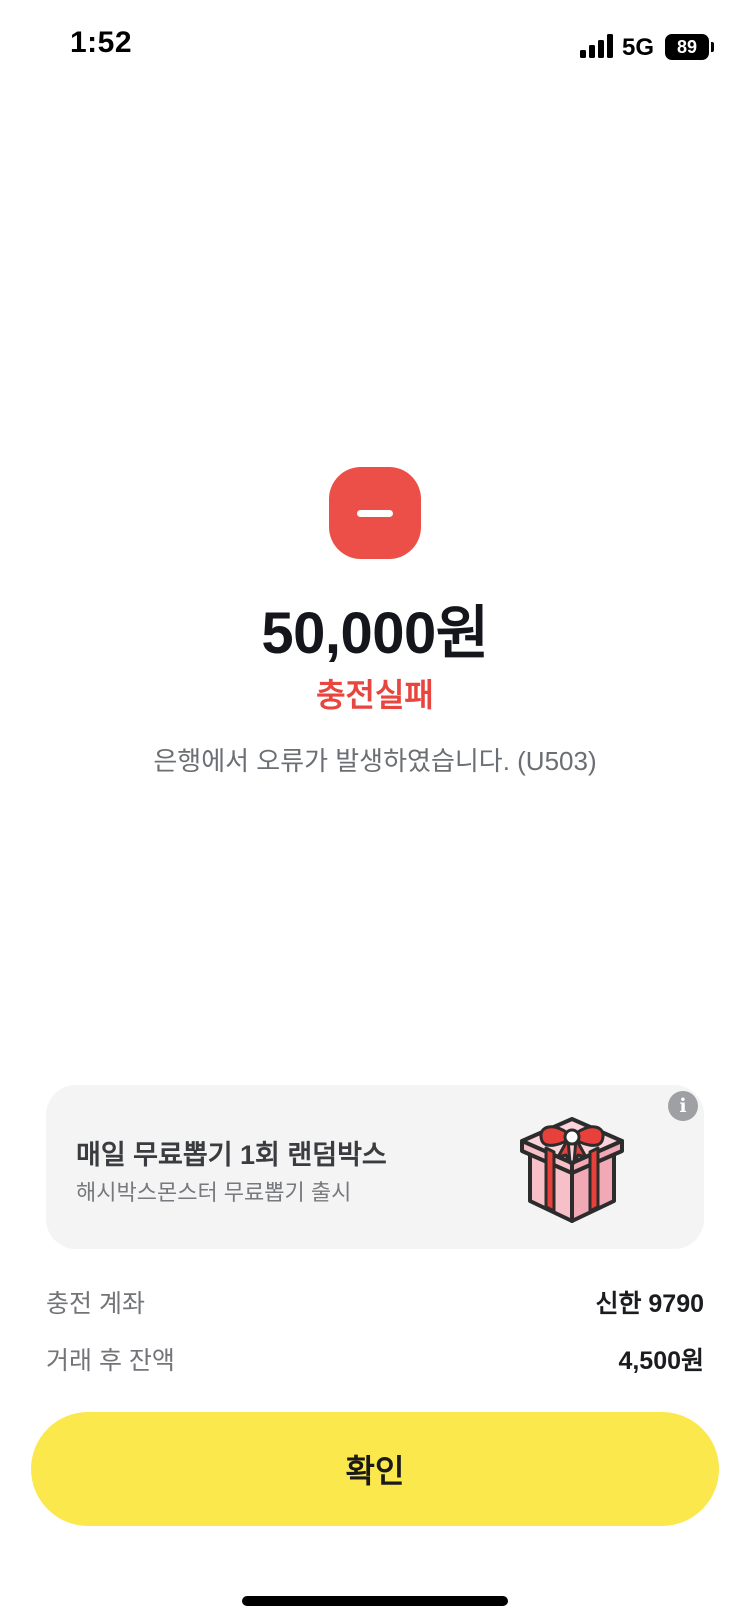 Image resolution: width=750 pixels, height=1623 pixels. Describe the element at coordinates (375, 695) in the screenshot. I see `charge-status: 충전실패` at that location.